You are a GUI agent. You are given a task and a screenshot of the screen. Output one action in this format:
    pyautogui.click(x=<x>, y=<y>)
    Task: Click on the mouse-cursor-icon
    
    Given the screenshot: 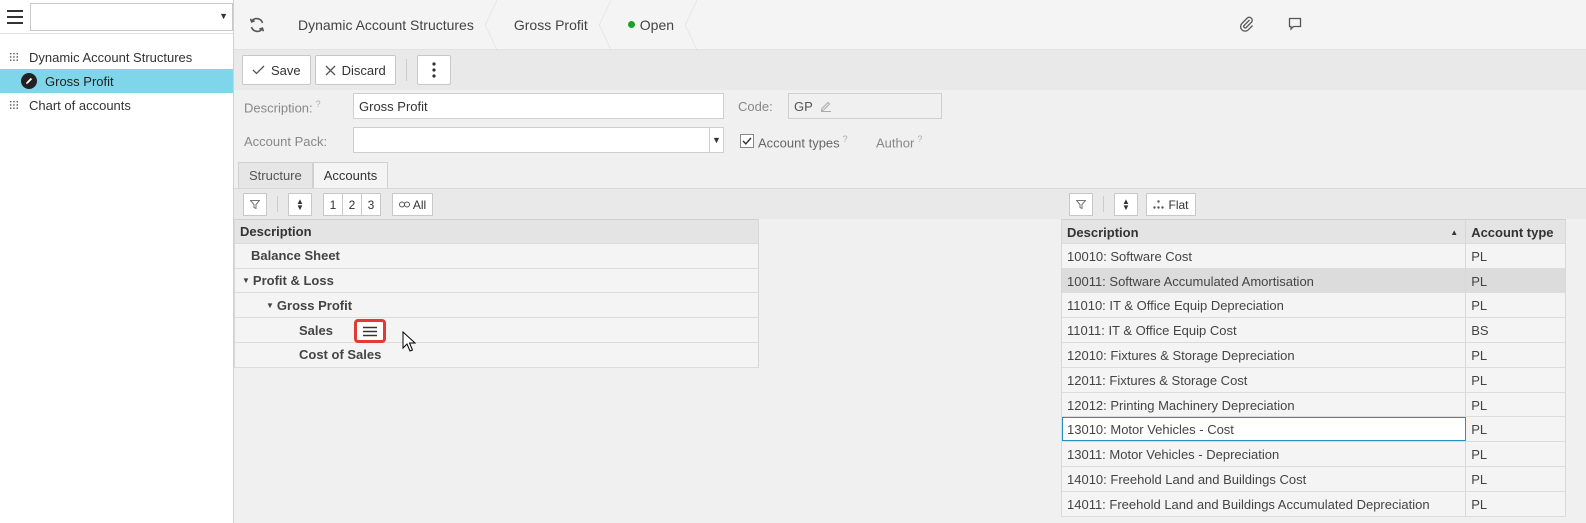 What is the action you would take?
    pyautogui.click(x=409, y=341)
    